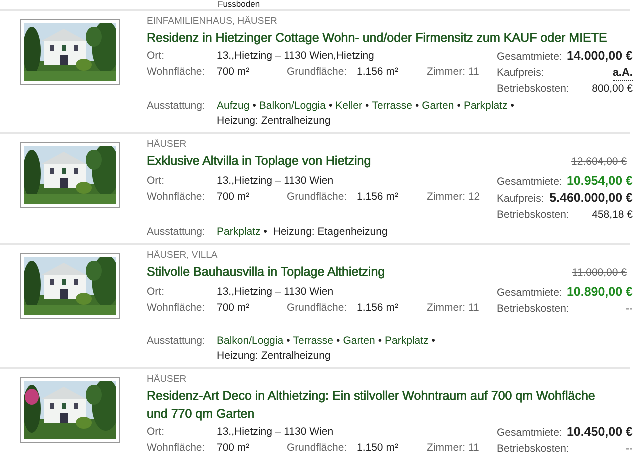 The image size is (640, 463). I want to click on location-value: 13.,Hietzing – 1130 Wien,Hietzing, so click(295, 56).